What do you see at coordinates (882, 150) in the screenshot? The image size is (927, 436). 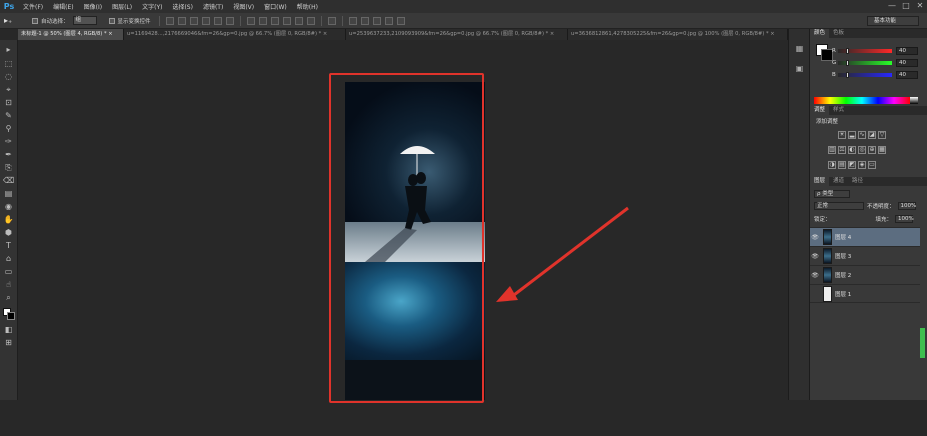 I see `color-lookup-icon: ▦` at bounding box center [882, 150].